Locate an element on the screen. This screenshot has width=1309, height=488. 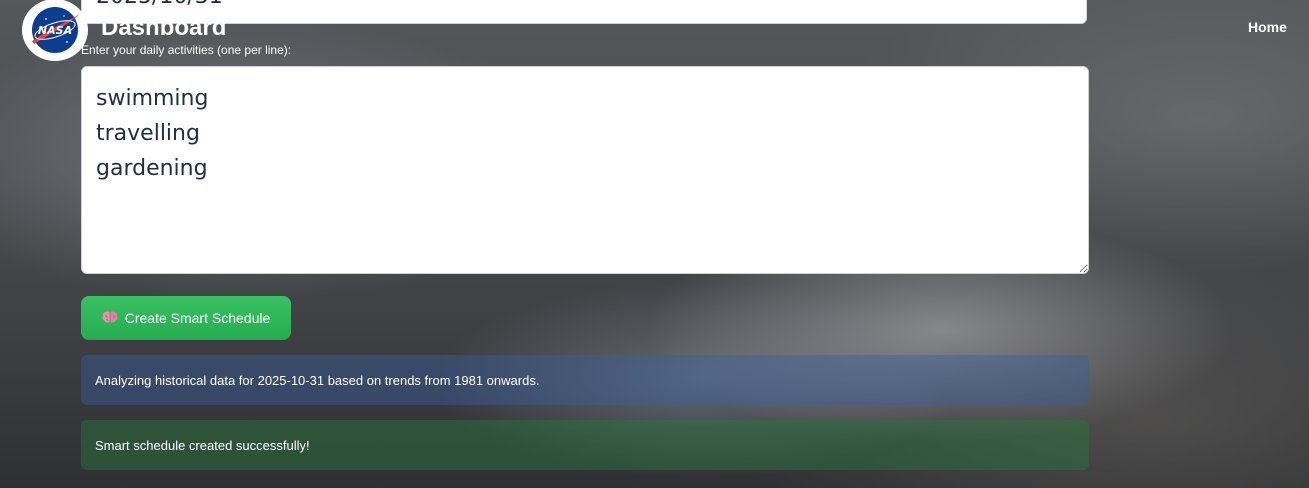
date-input: 2025/10/31 is located at coordinates (584, 12).